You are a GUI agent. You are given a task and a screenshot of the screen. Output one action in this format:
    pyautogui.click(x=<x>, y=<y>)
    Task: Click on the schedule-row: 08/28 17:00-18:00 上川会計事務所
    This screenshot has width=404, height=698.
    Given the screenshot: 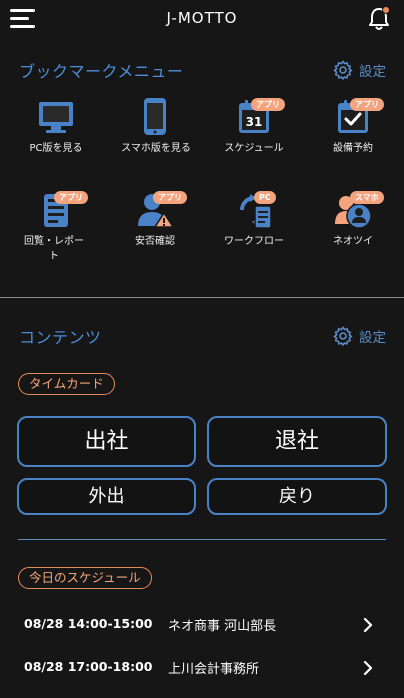 What is the action you would take?
    pyautogui.click(x=202, y=669)
    